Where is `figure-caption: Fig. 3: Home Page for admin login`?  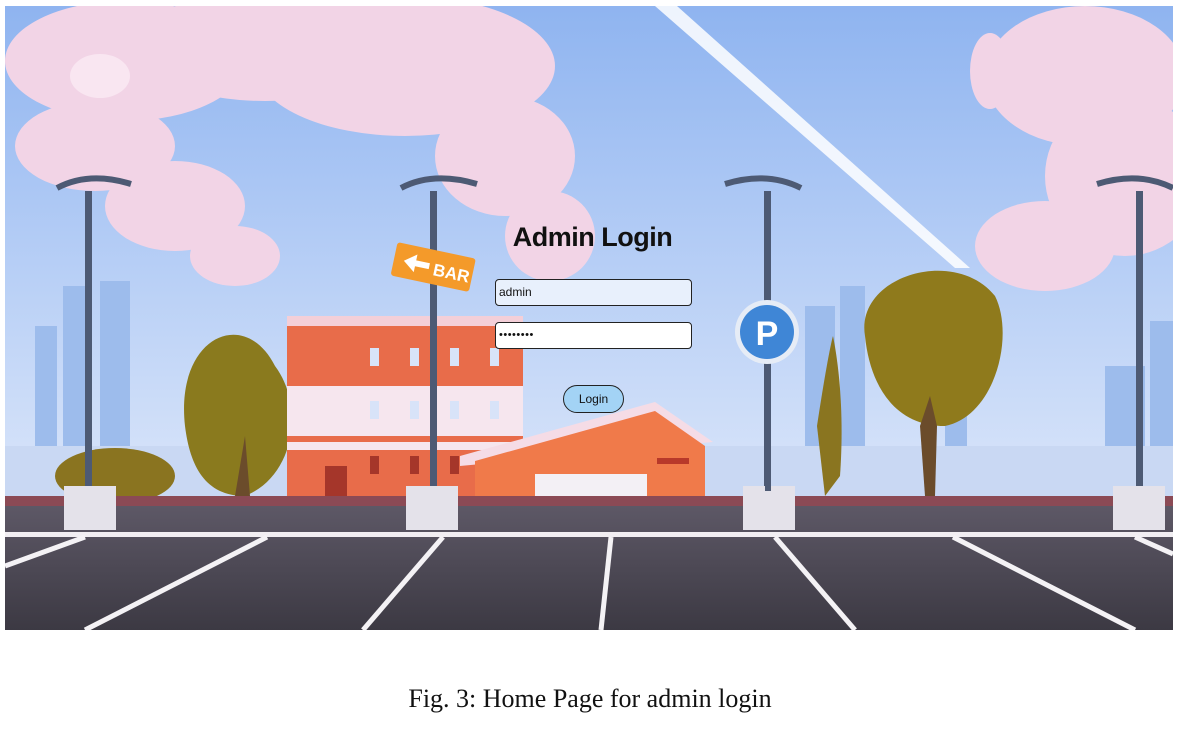 figure-caption: Fig. 3: Home Page for admin login is located at coordinates (590, 698).